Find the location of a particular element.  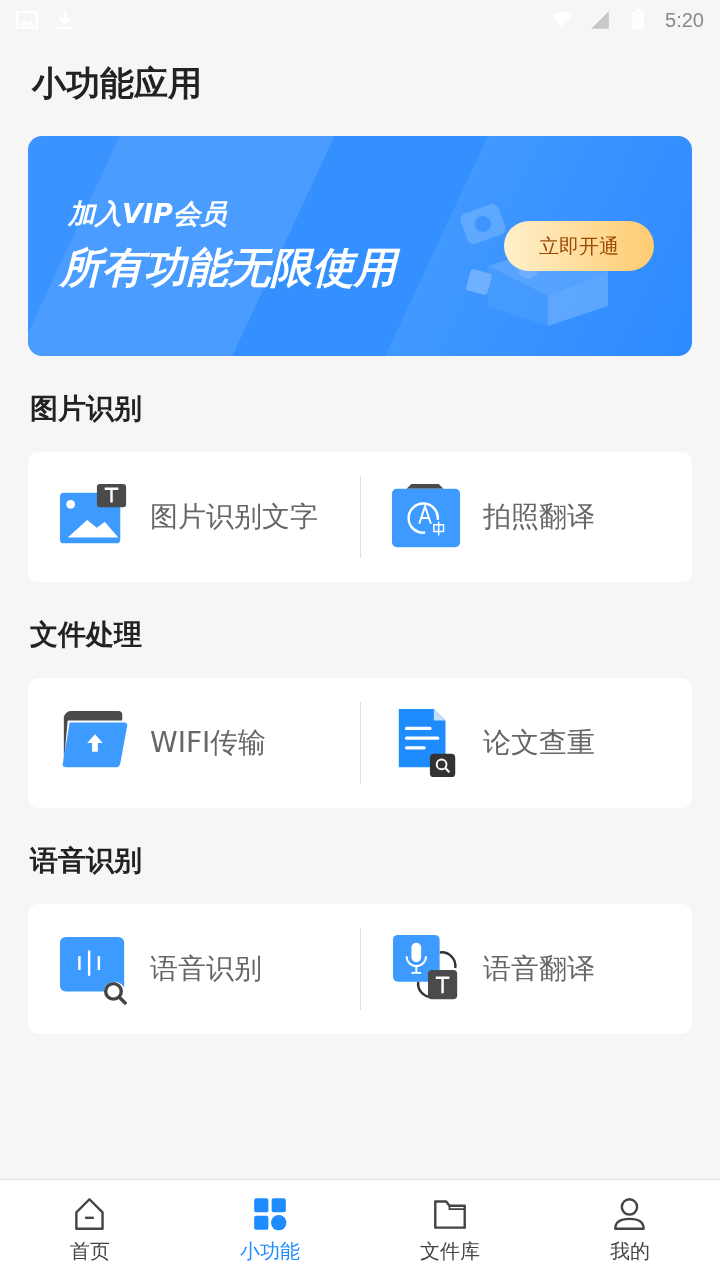

grid-icon is located at coordinates (270, 1213).